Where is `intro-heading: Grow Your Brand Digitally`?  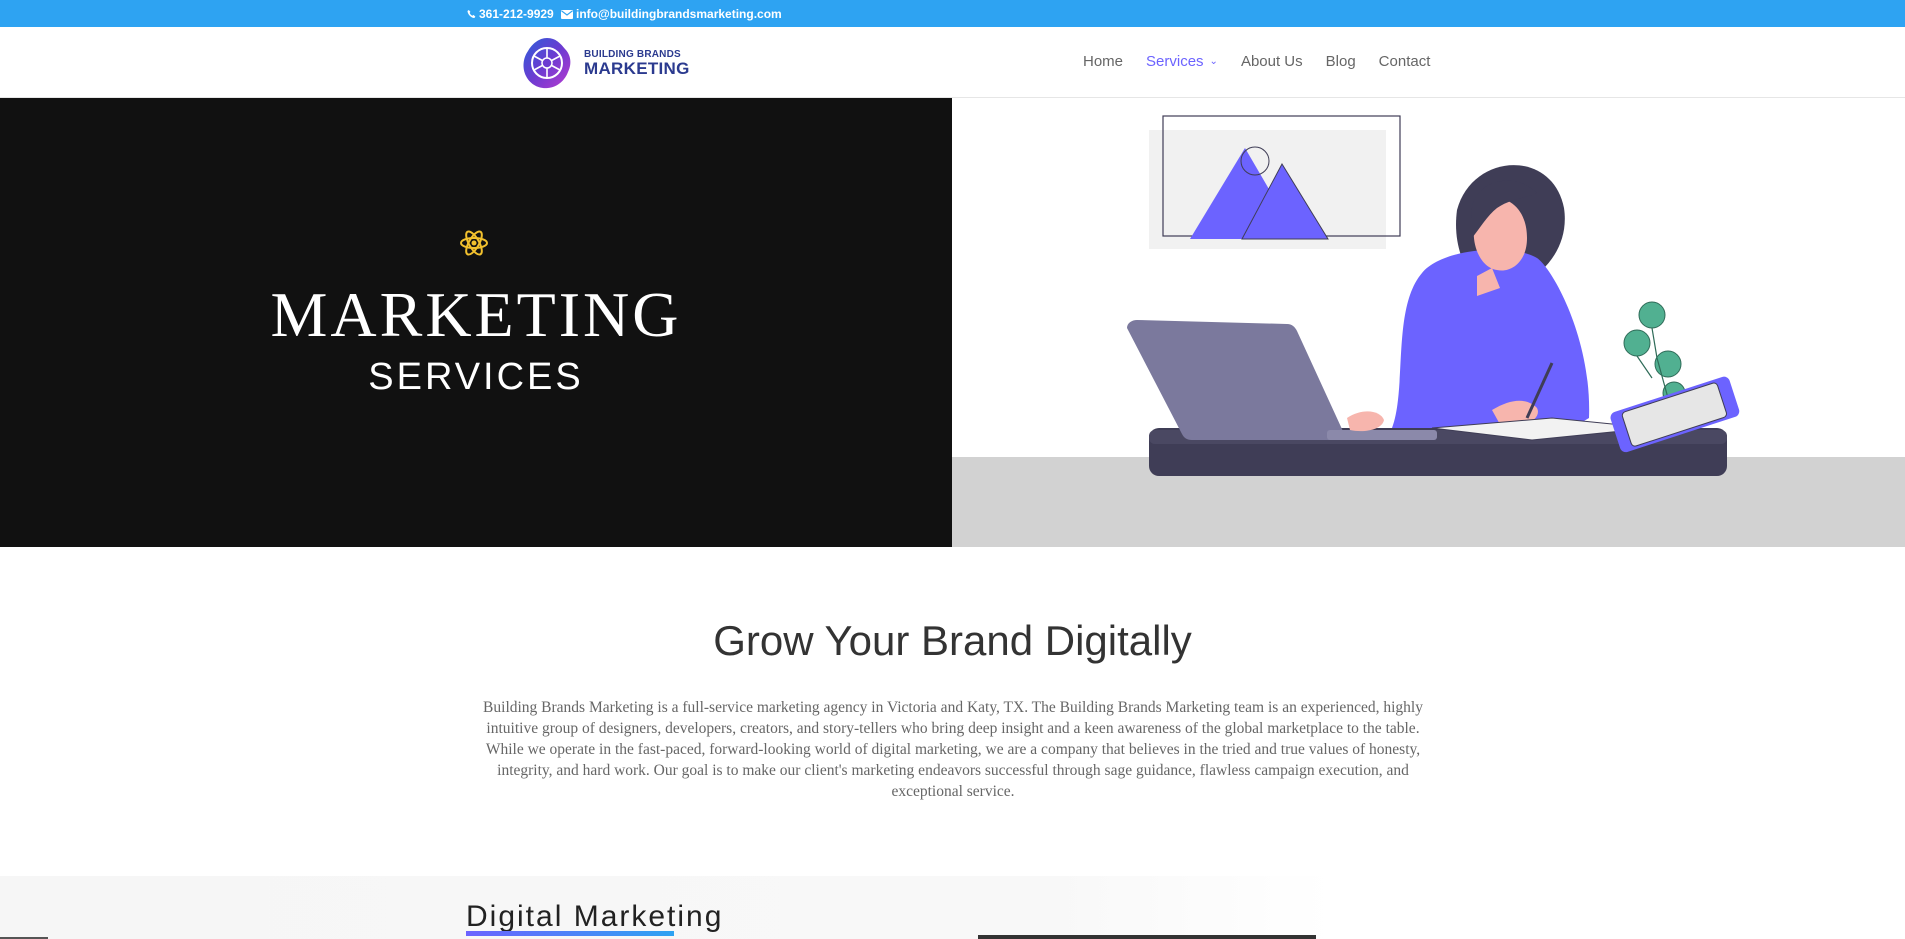 intro-heading: Grow Your Brand Digitally is located at coordinates (952, 640).